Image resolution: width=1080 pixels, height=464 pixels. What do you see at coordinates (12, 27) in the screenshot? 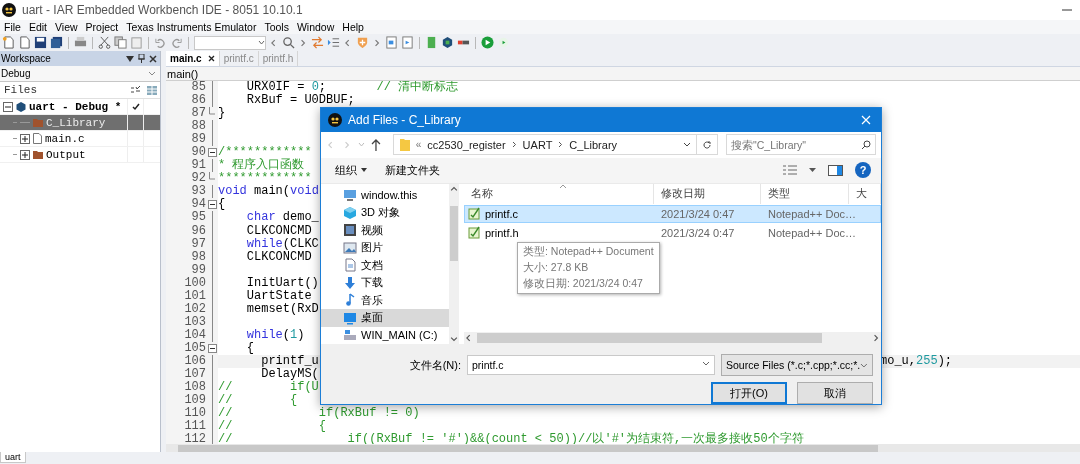
I see `menu-item: File` at bounding box center [12, 27].